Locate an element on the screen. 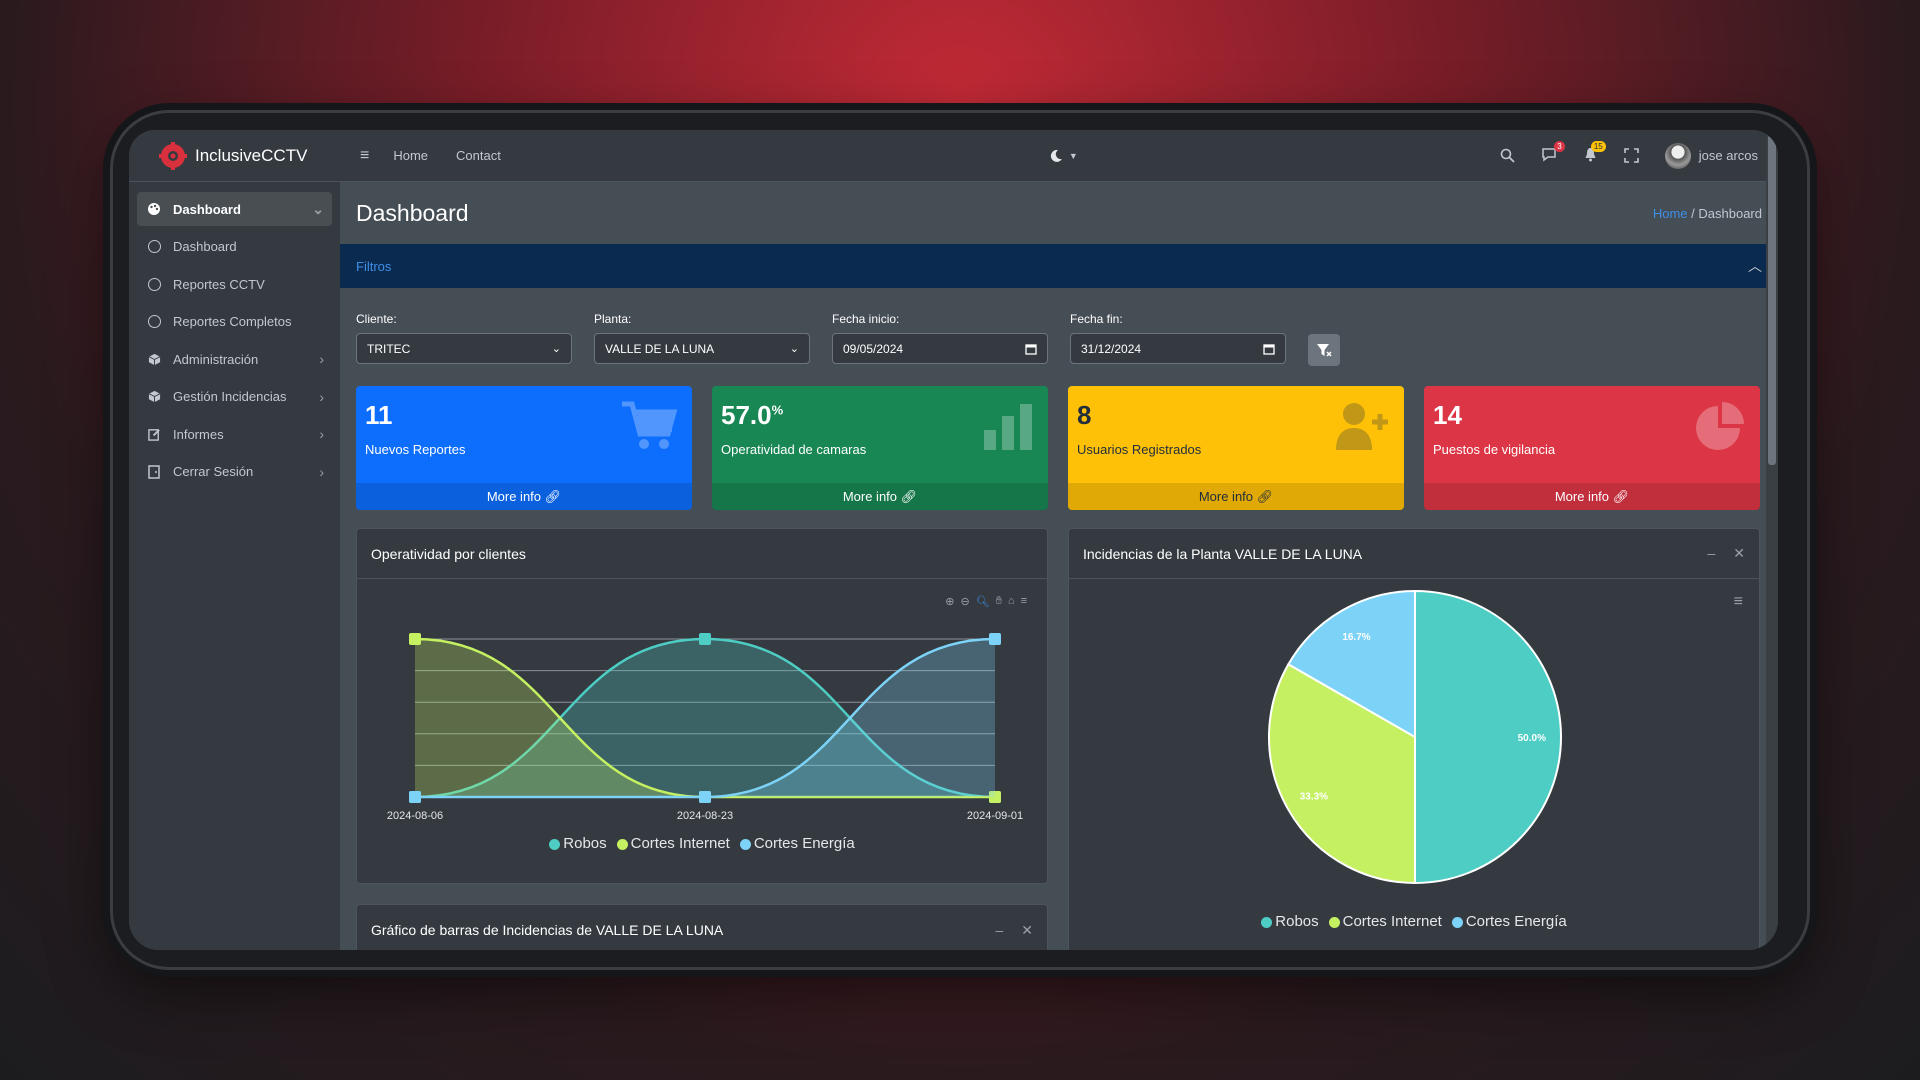  card-tools: – ✕ is located at coordinates (1014, 930).